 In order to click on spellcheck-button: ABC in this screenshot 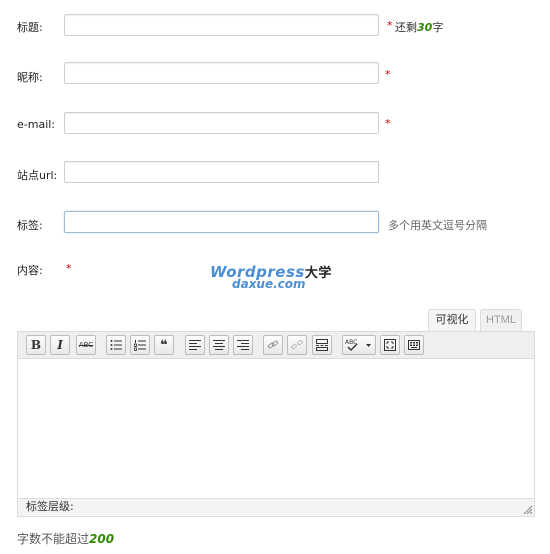, I will do `click(359, 345)`.